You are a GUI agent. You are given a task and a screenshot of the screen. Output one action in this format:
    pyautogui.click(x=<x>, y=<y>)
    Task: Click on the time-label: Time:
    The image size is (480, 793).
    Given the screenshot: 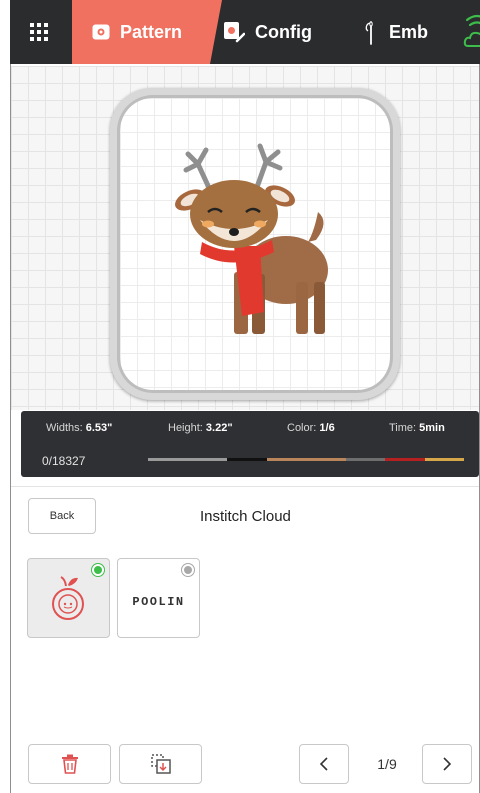 What is the action you would take?
    pyautogui.click(x=403, y=428)
    